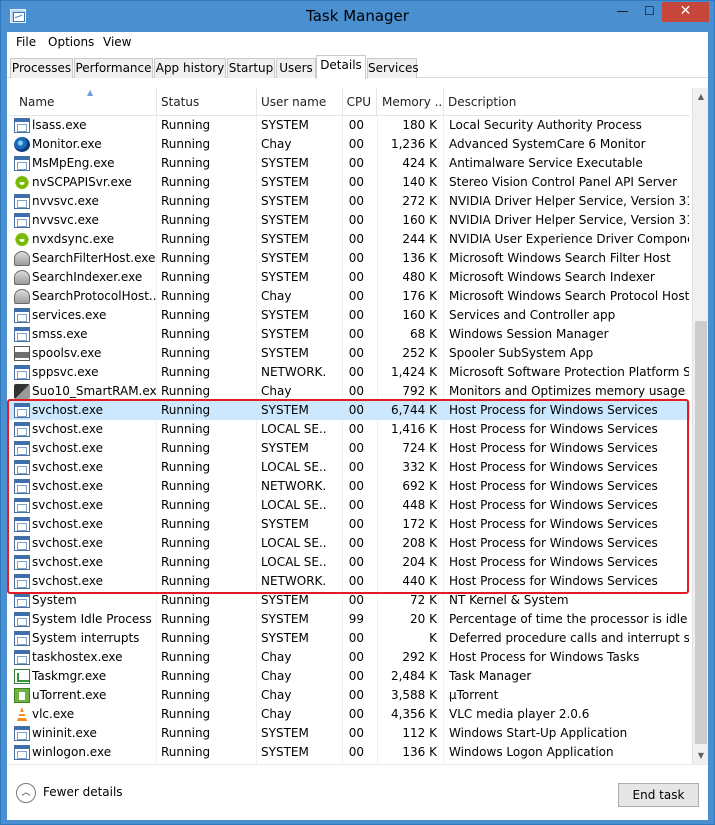  I want to click on process-name: spoolsv.exe, so click(67, 353).